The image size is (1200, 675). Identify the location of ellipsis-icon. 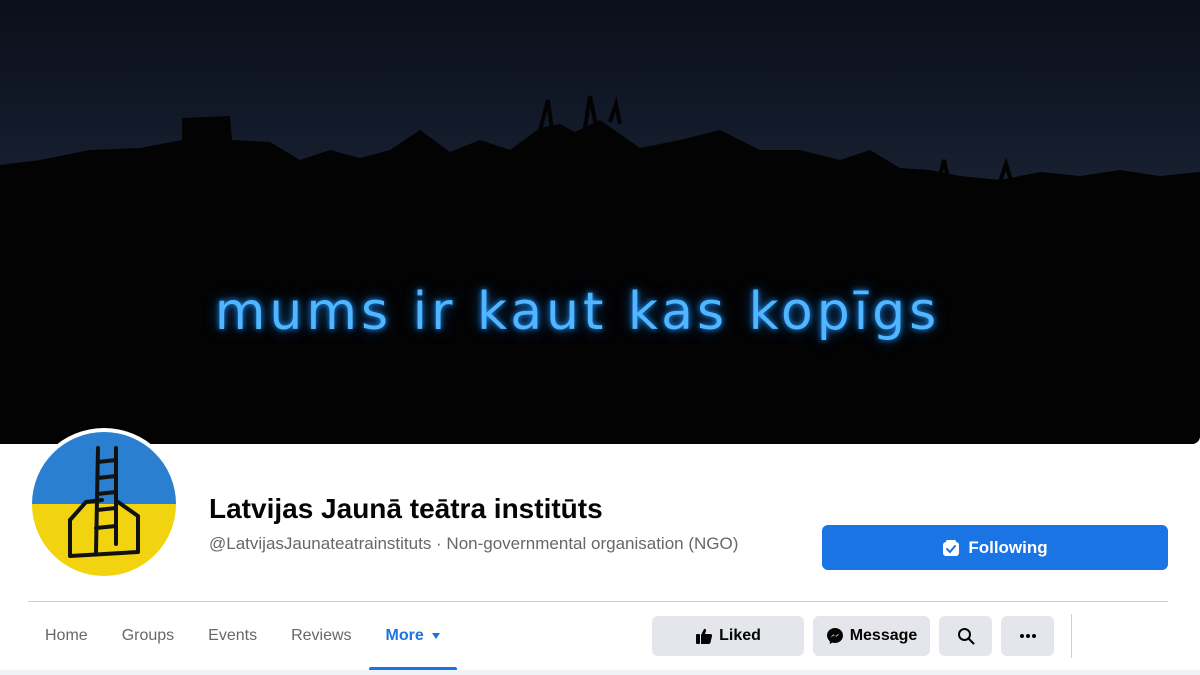
(1027, 636).